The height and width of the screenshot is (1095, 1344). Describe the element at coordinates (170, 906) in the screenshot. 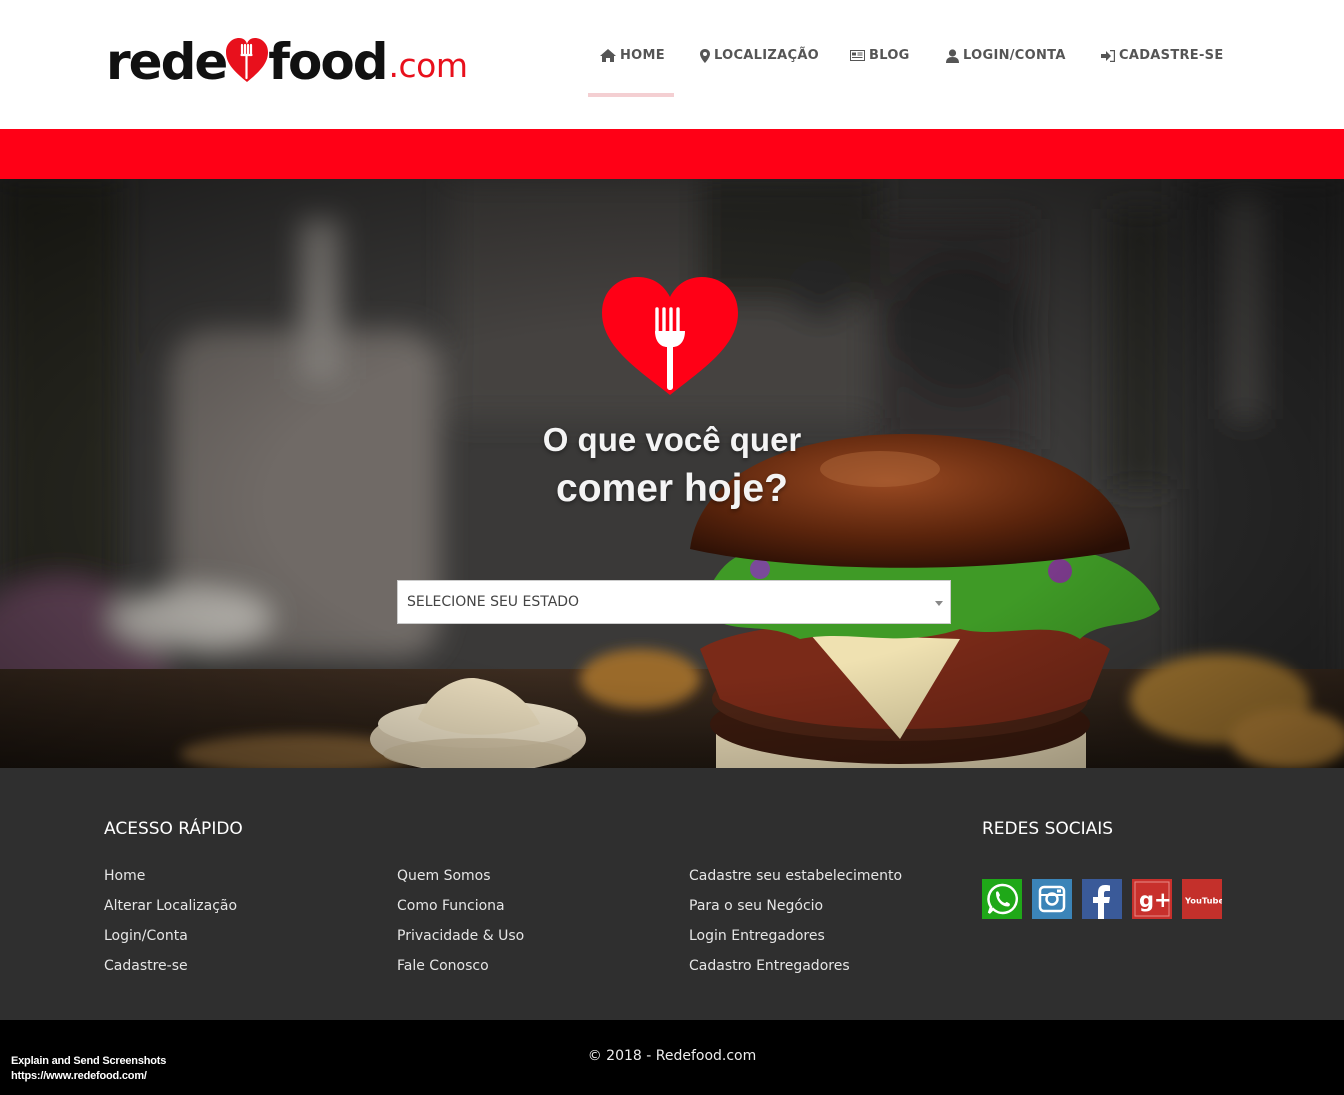

I see `footer-link-alterar-localizacao: Alterar Localização` at that location.